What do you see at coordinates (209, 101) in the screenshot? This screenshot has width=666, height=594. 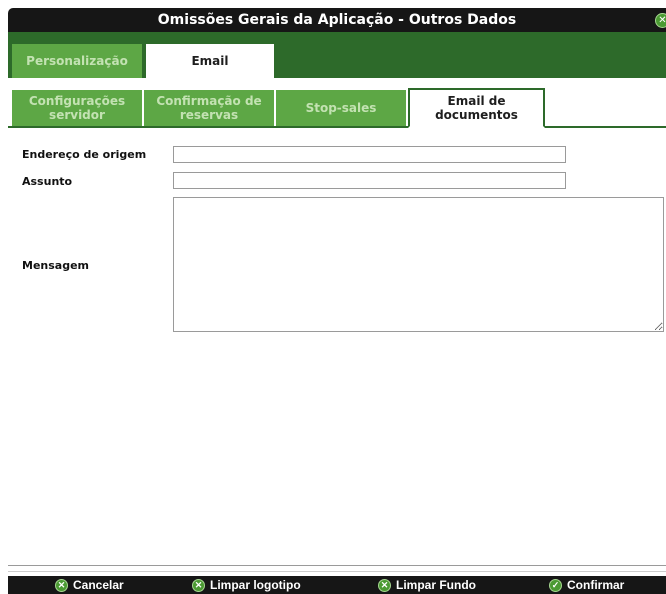 I see `subtab-label-line1: Confirmação de` at bounding box center [209, 101].